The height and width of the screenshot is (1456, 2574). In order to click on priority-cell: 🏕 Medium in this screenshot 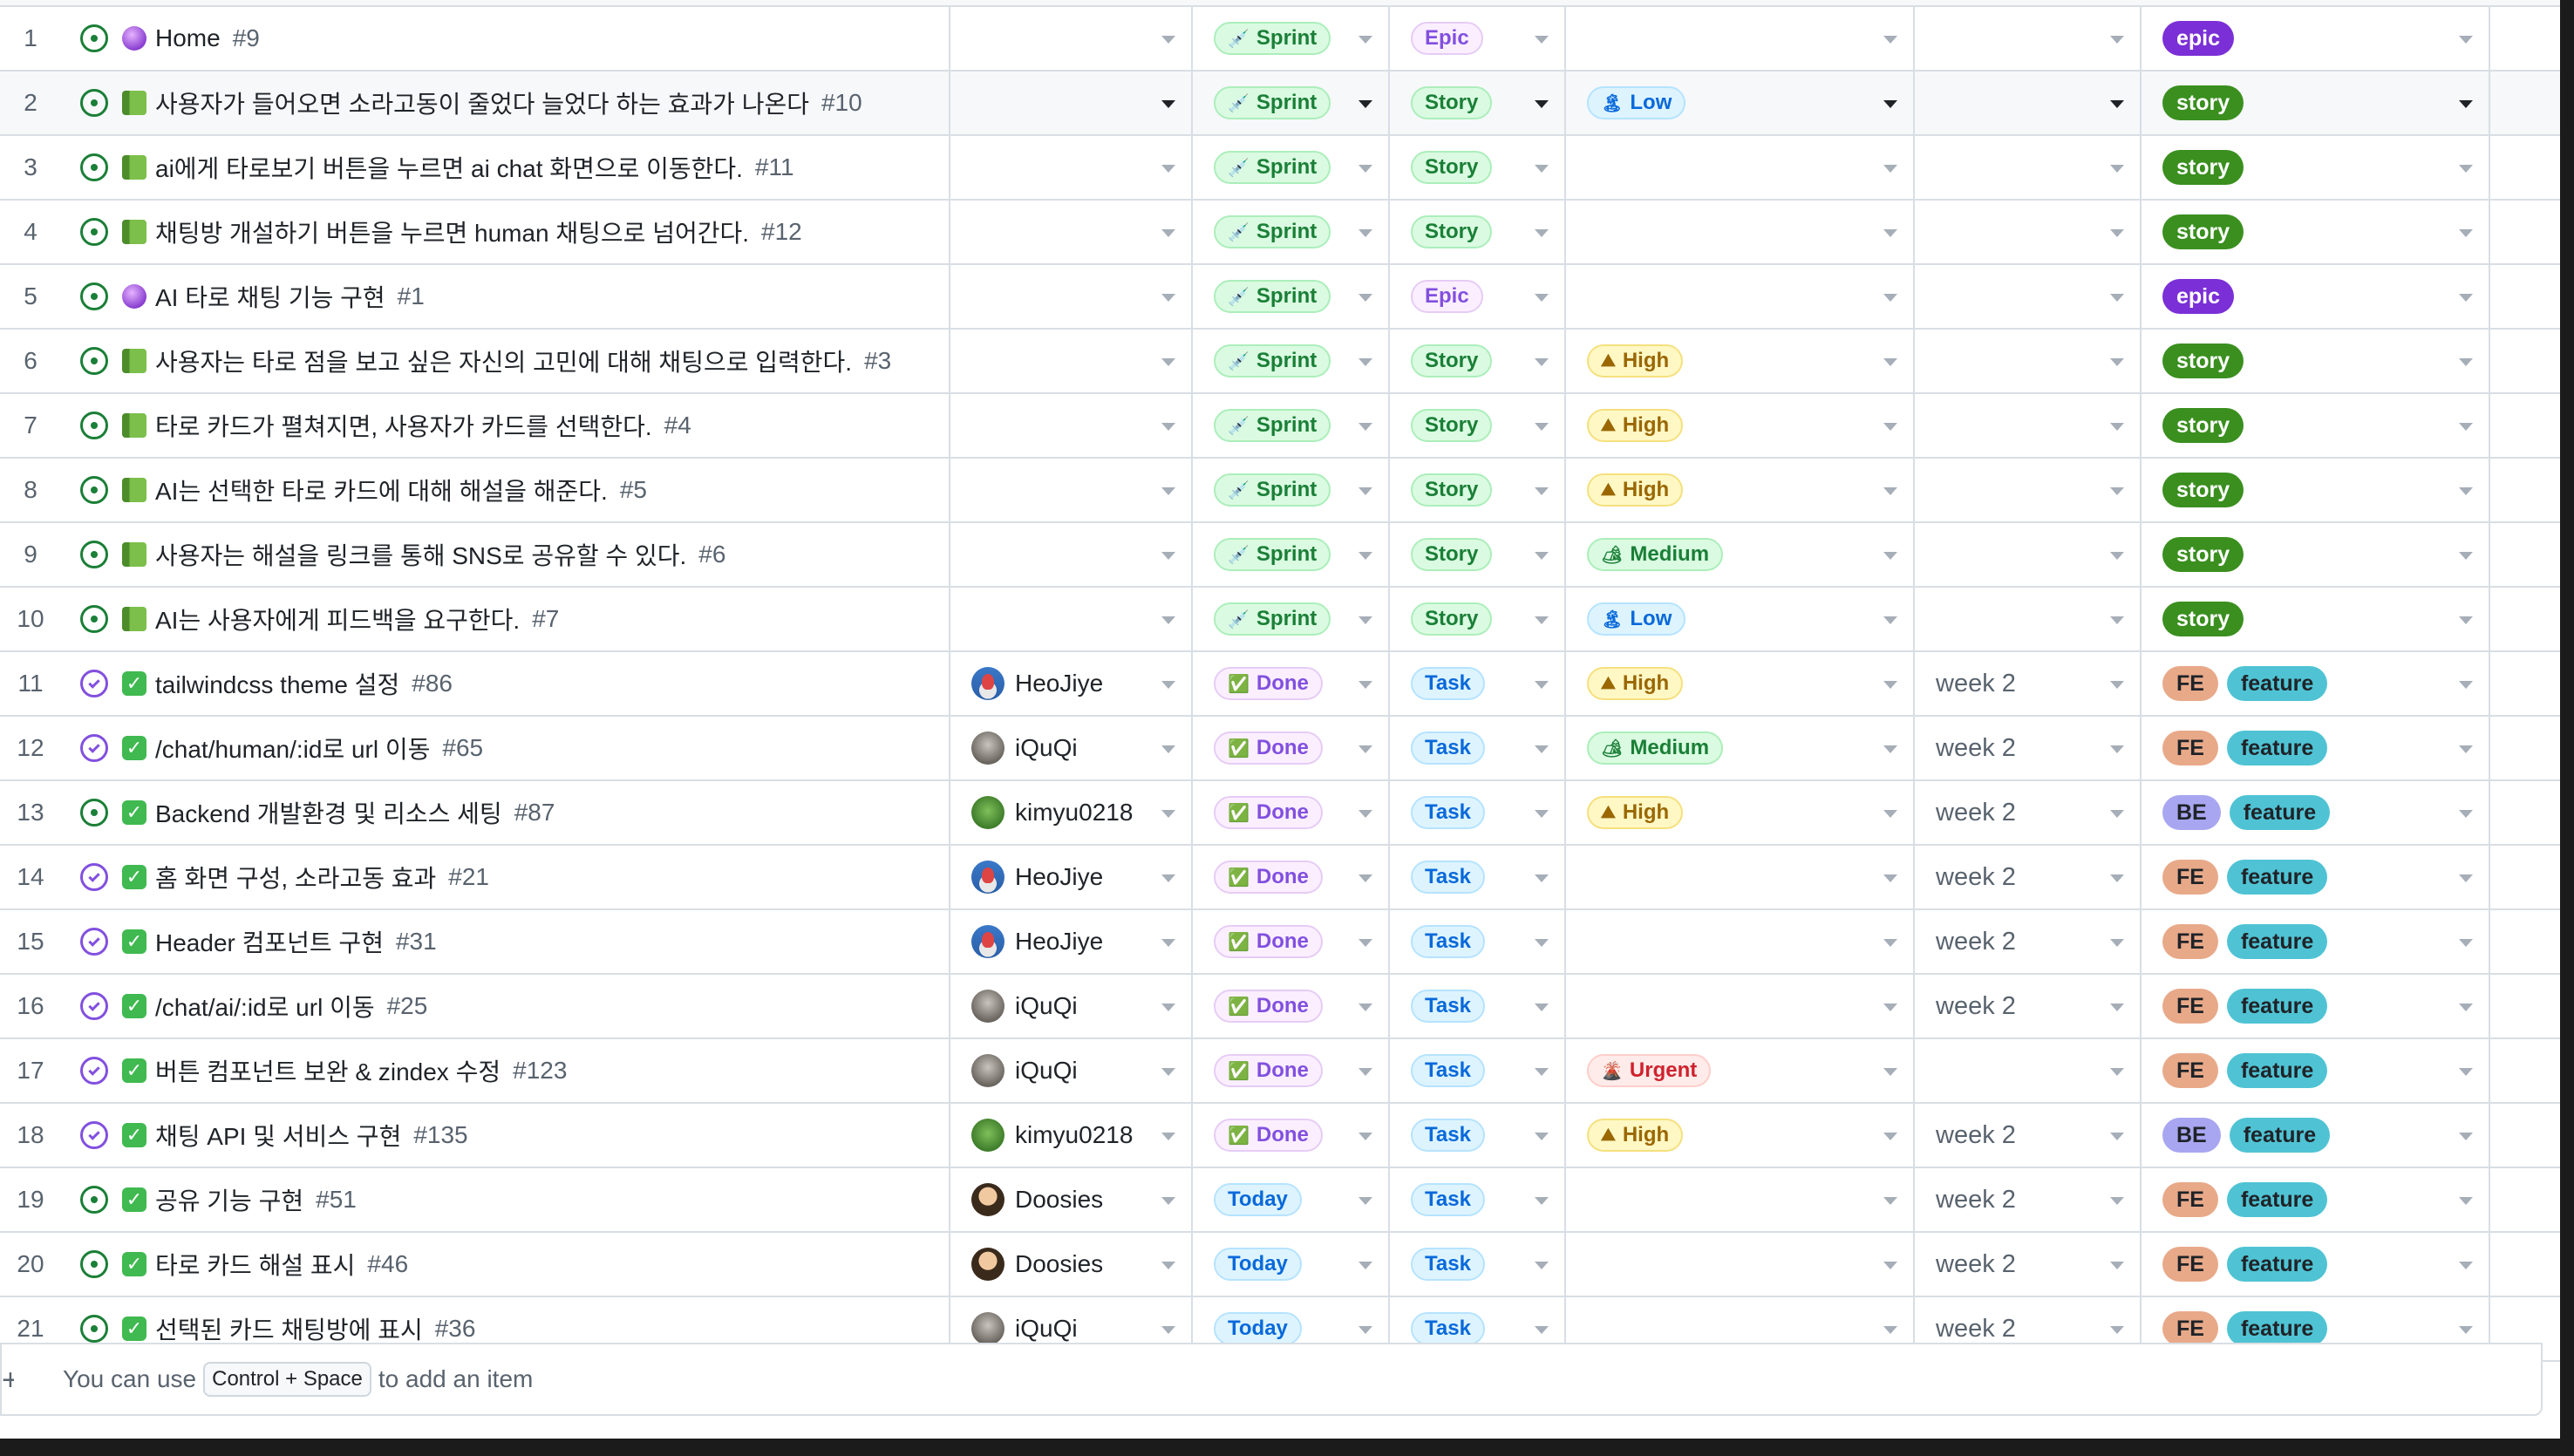, I will do `click(1740, 554)`.